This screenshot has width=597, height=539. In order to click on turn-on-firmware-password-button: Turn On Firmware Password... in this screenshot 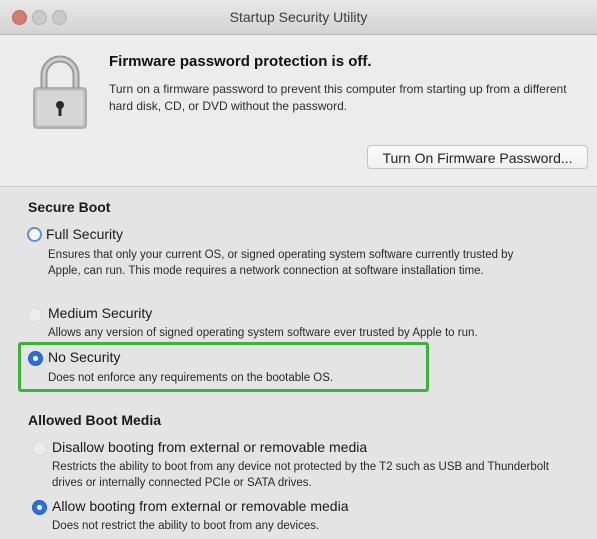, I will do `click(477, 157)`.